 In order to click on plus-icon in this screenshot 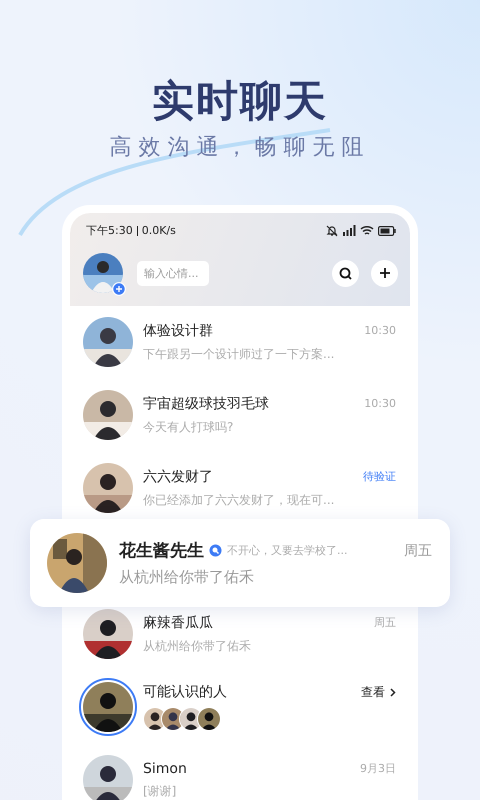, I will do `click(384, 273)`.